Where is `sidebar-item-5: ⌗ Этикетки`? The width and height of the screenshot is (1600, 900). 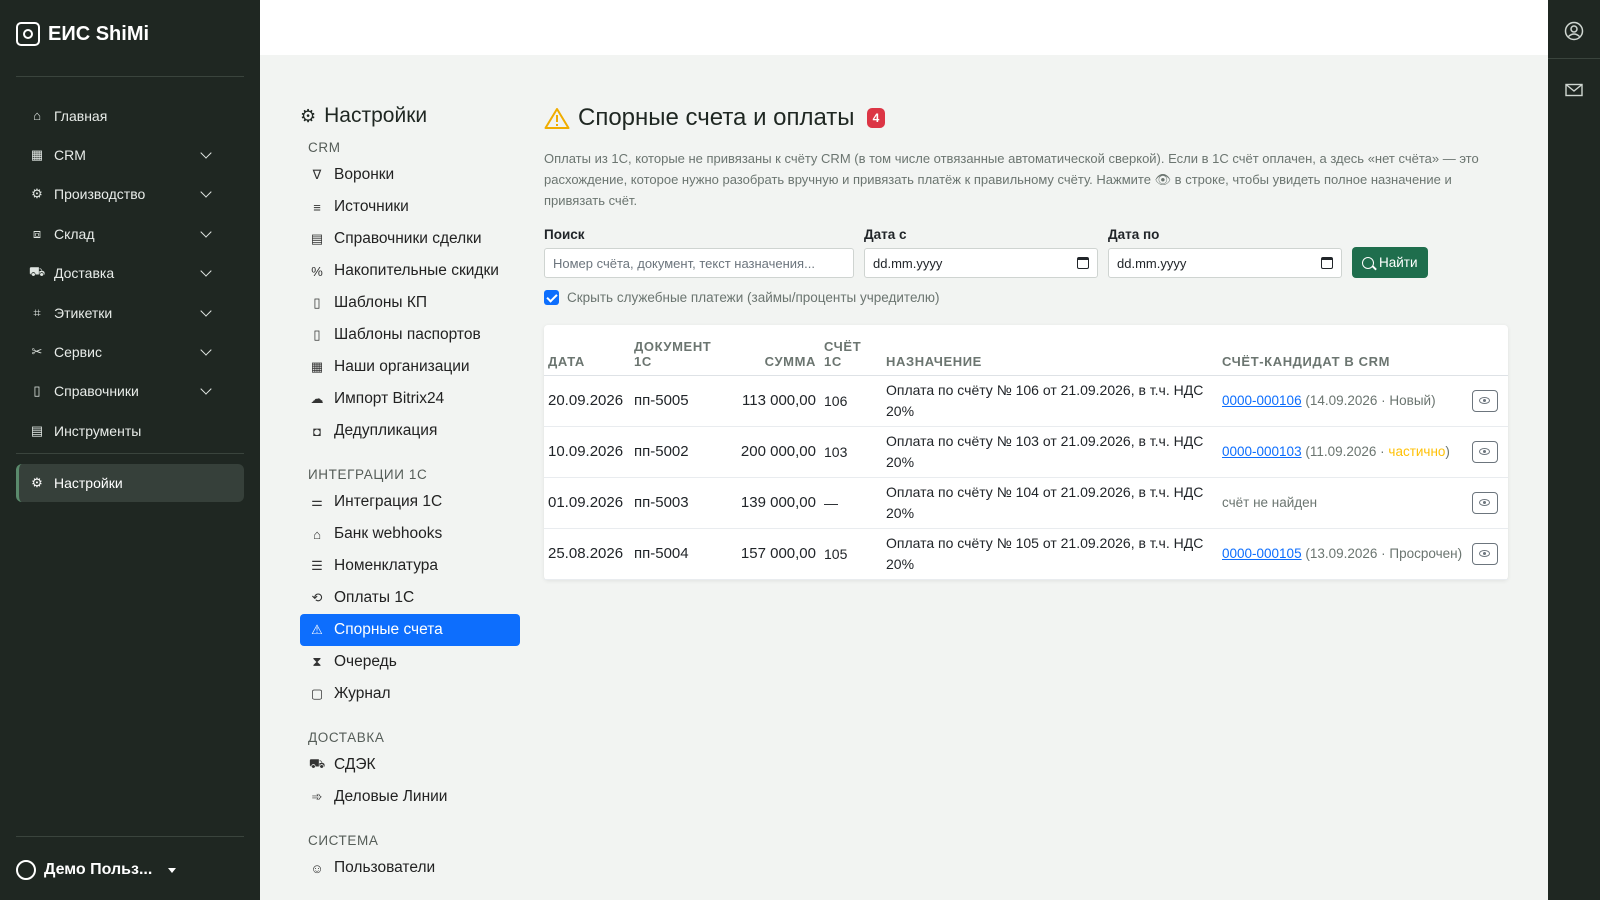
sidebar-item-5: ⌗ Этикетки is located at coordinates (130, 312).